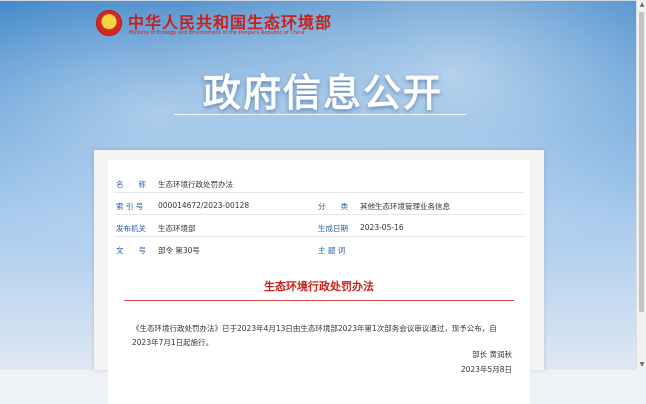 The height and width of the screenshot is (404, 646). What do you see at coordinates (130, 206) in the screenshot?
I see `index-label: 索 引 号` at bounding box center [130, 206].